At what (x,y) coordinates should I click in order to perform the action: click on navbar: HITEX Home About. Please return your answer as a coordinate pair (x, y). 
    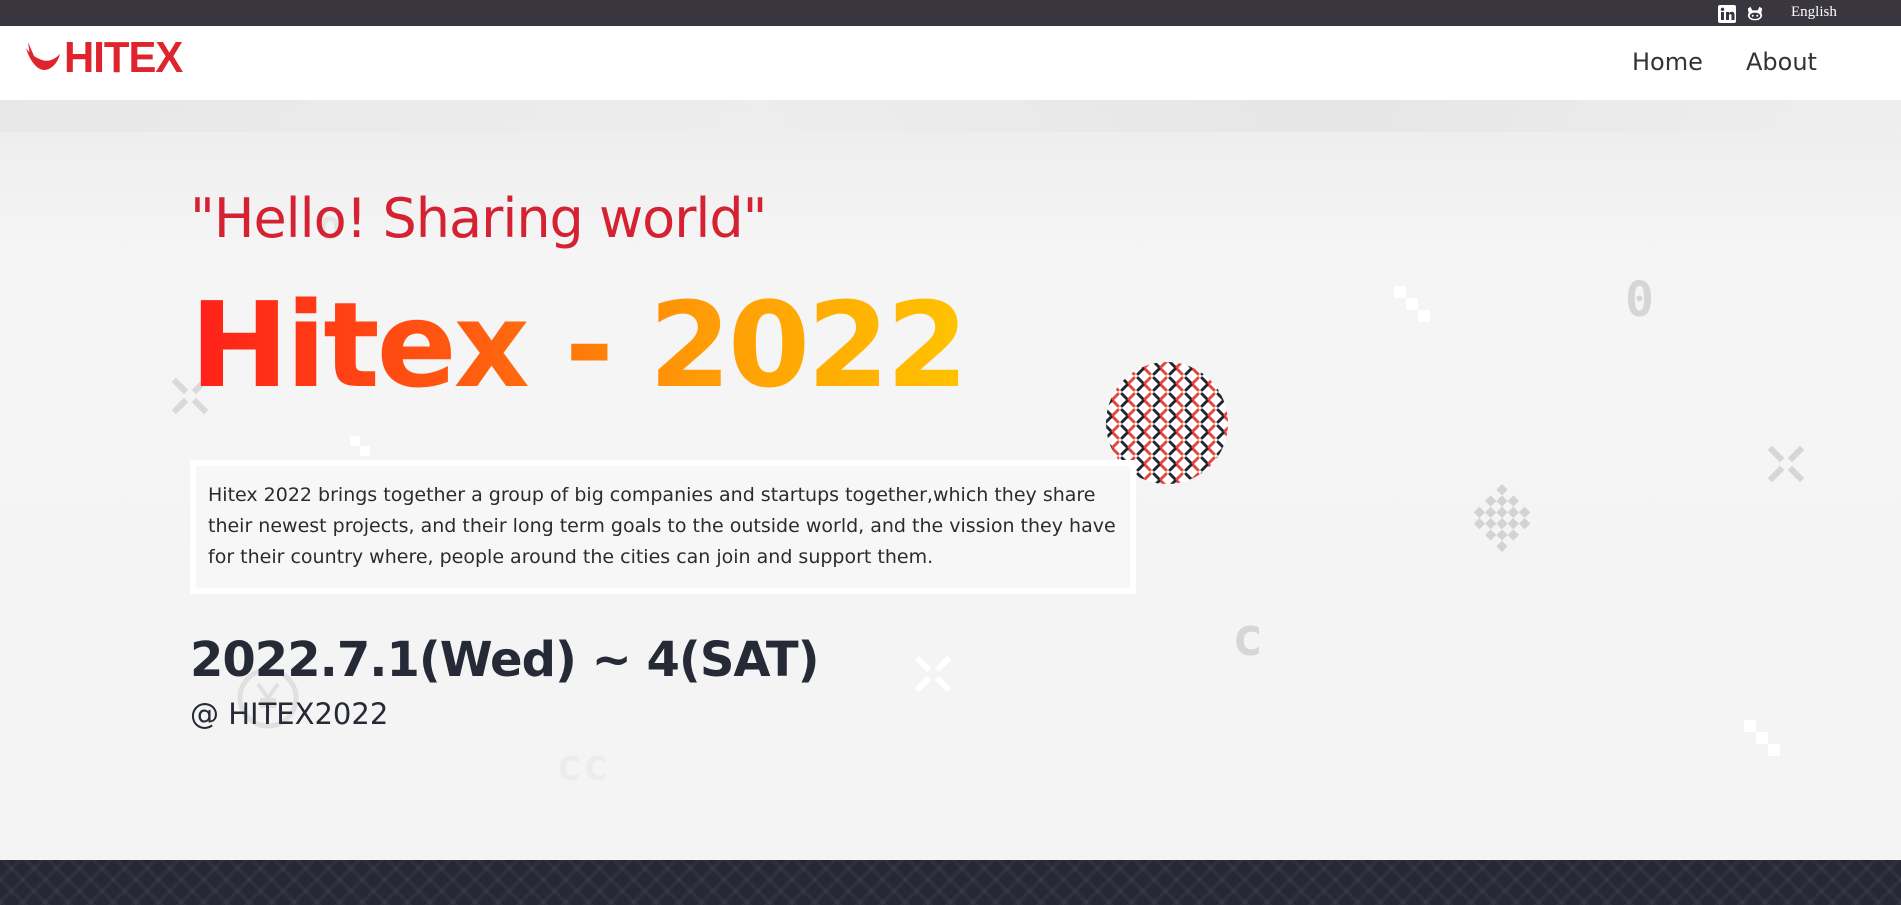
    Looking at the image, I should click on (950, 63).